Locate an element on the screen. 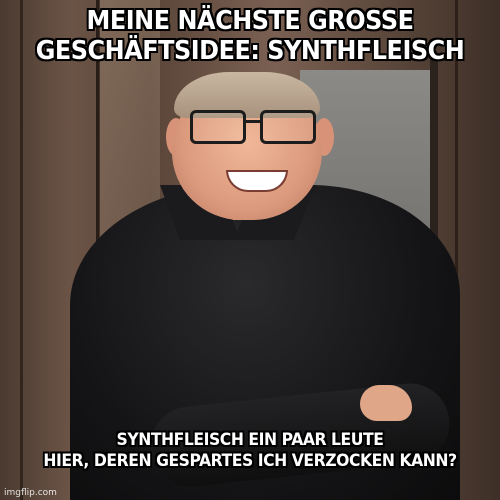 The width and height of the screenshot is (500, 500). glasses is located at coordinates (256, 127).